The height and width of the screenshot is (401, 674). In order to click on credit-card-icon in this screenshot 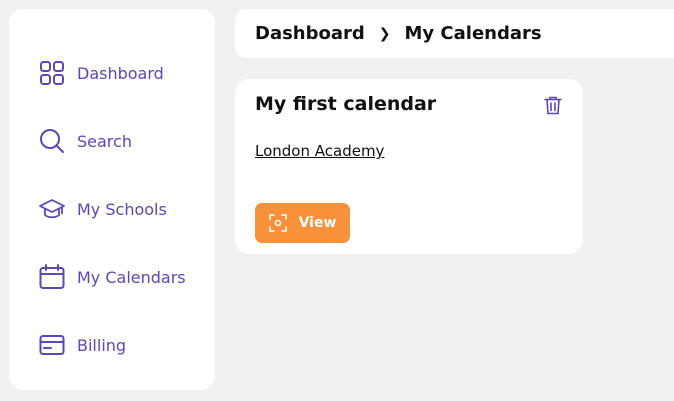, I will do `click(52, 345)`.